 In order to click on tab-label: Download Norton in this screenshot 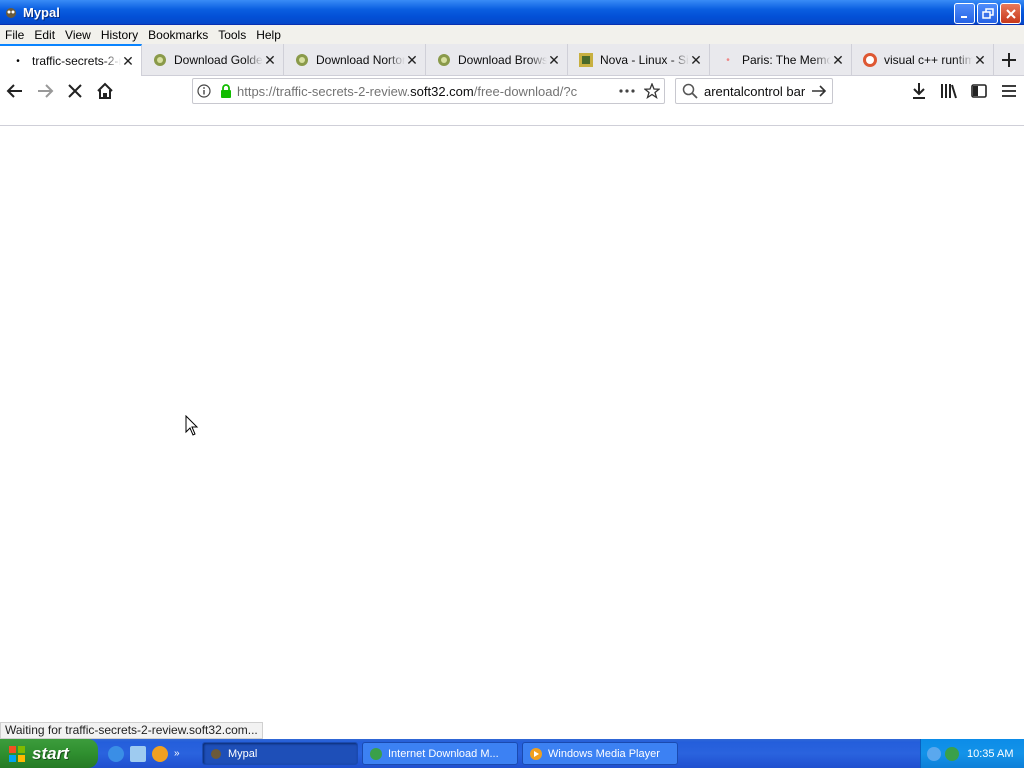, I will do `click(360, 60)`.